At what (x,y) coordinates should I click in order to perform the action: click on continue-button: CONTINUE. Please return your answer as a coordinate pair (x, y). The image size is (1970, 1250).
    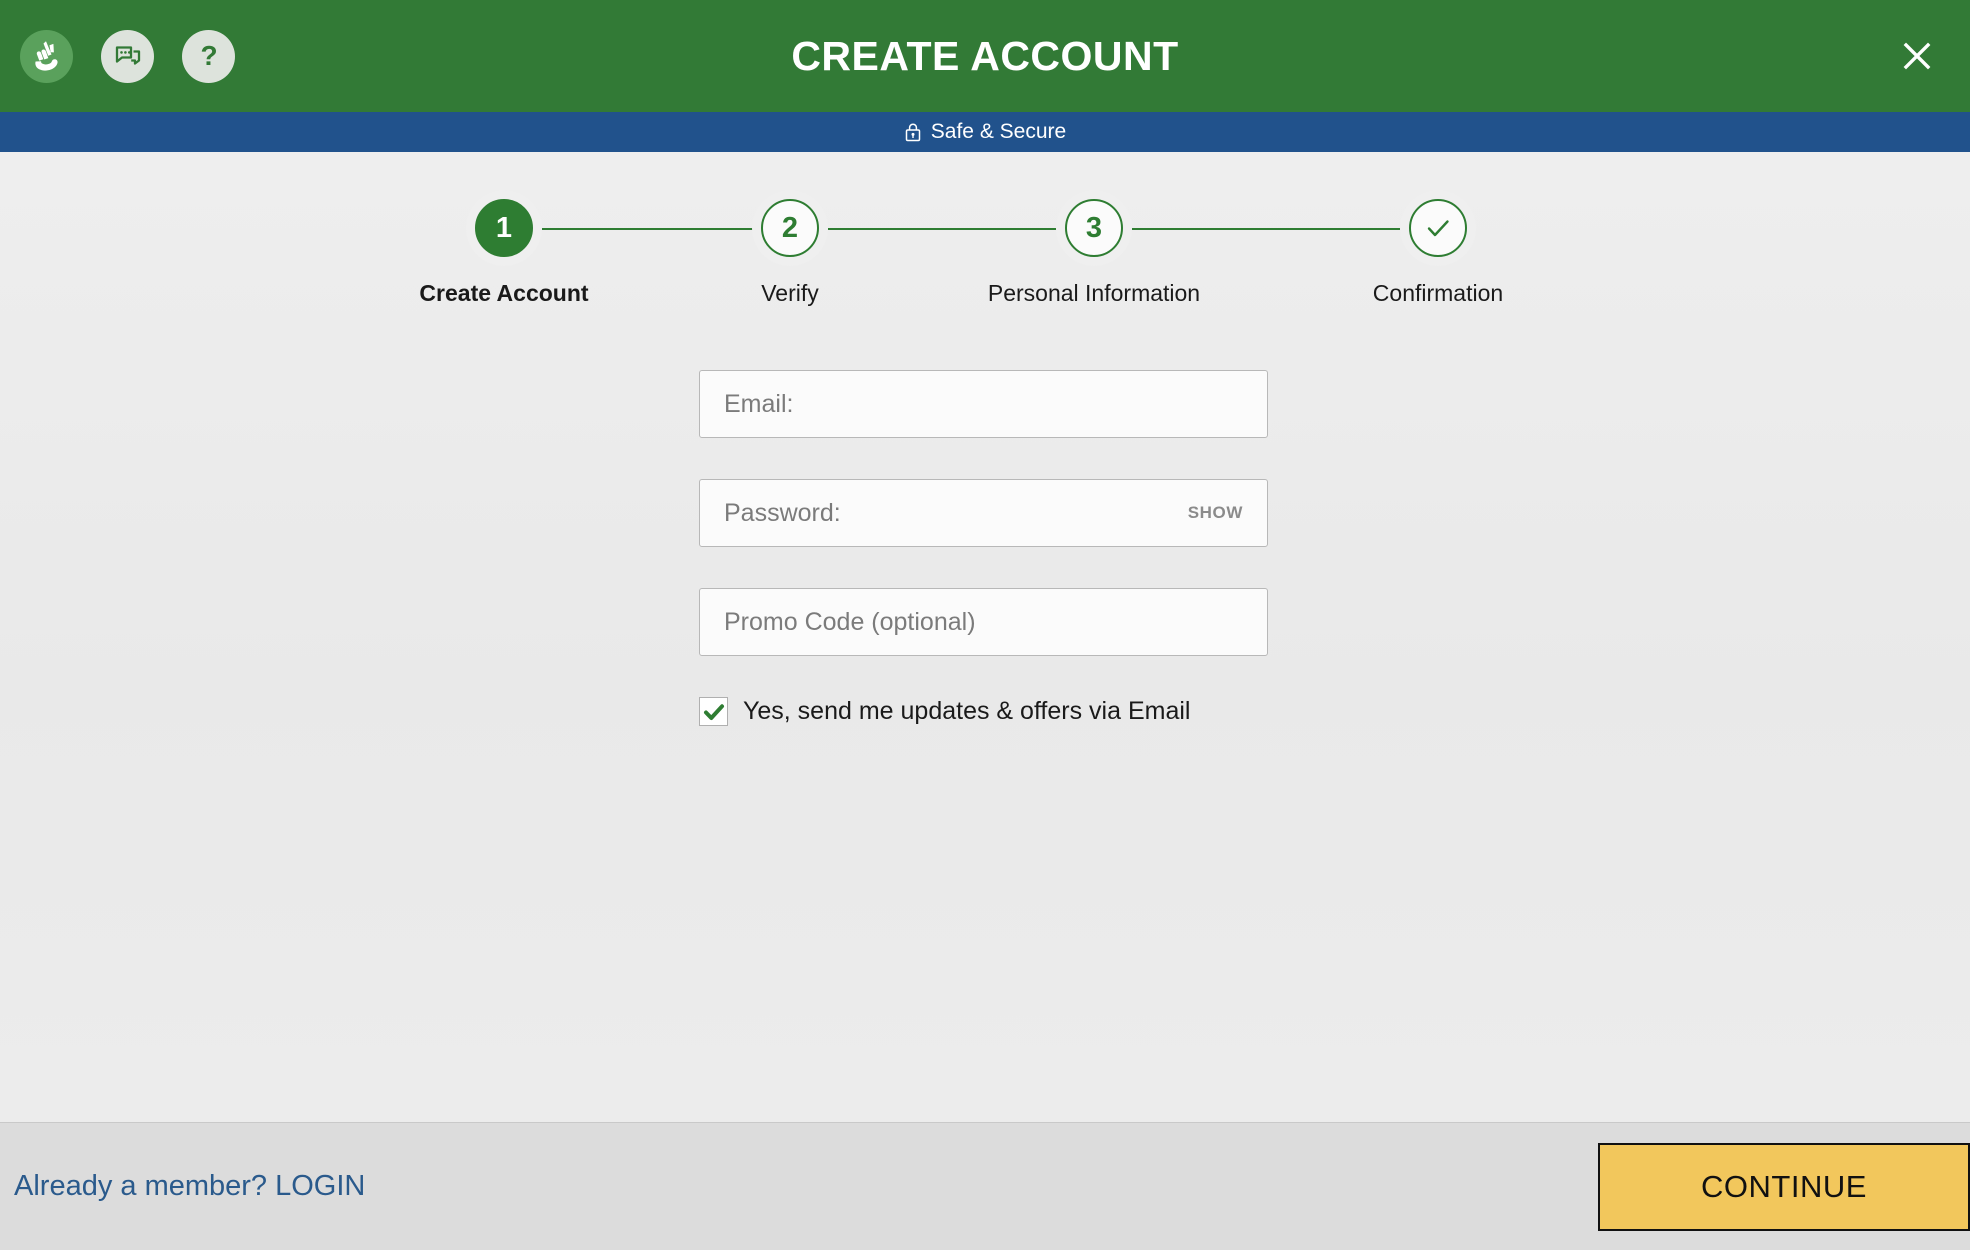
    Looking at the image, I should click on (1784, 1187).